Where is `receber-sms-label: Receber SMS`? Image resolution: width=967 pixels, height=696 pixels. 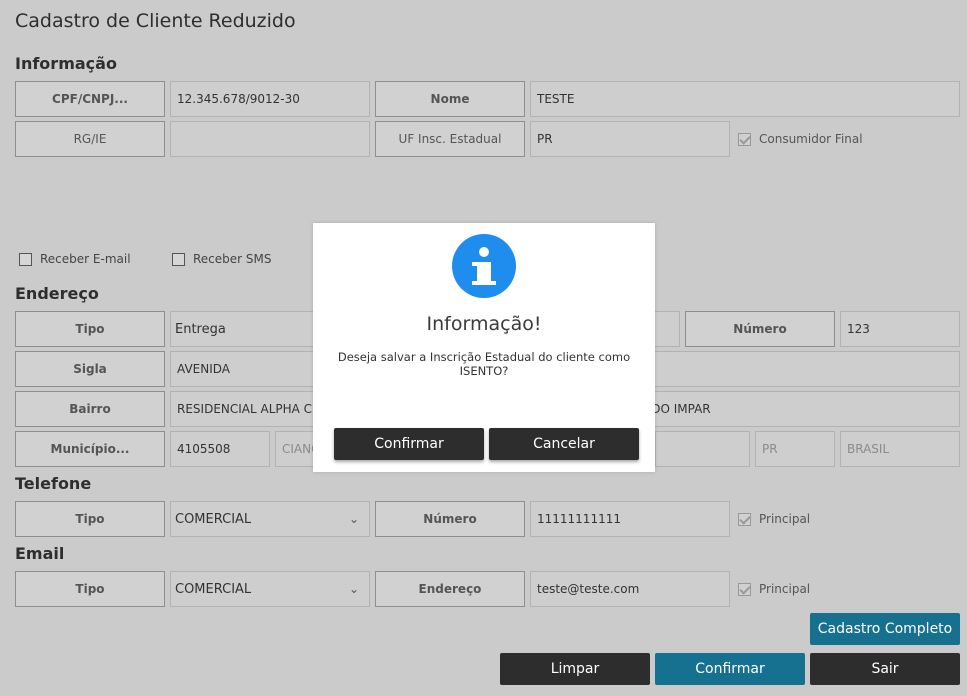
receber-sms-label: Receber SMS is located at coordinates (232, 259).